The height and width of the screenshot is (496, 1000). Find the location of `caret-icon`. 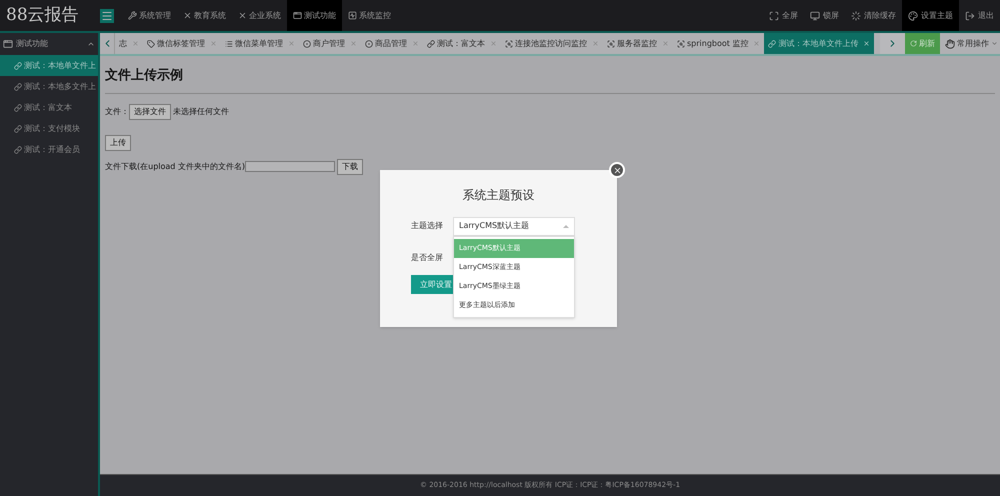

caret-icon is located at coordinates (994, 43).